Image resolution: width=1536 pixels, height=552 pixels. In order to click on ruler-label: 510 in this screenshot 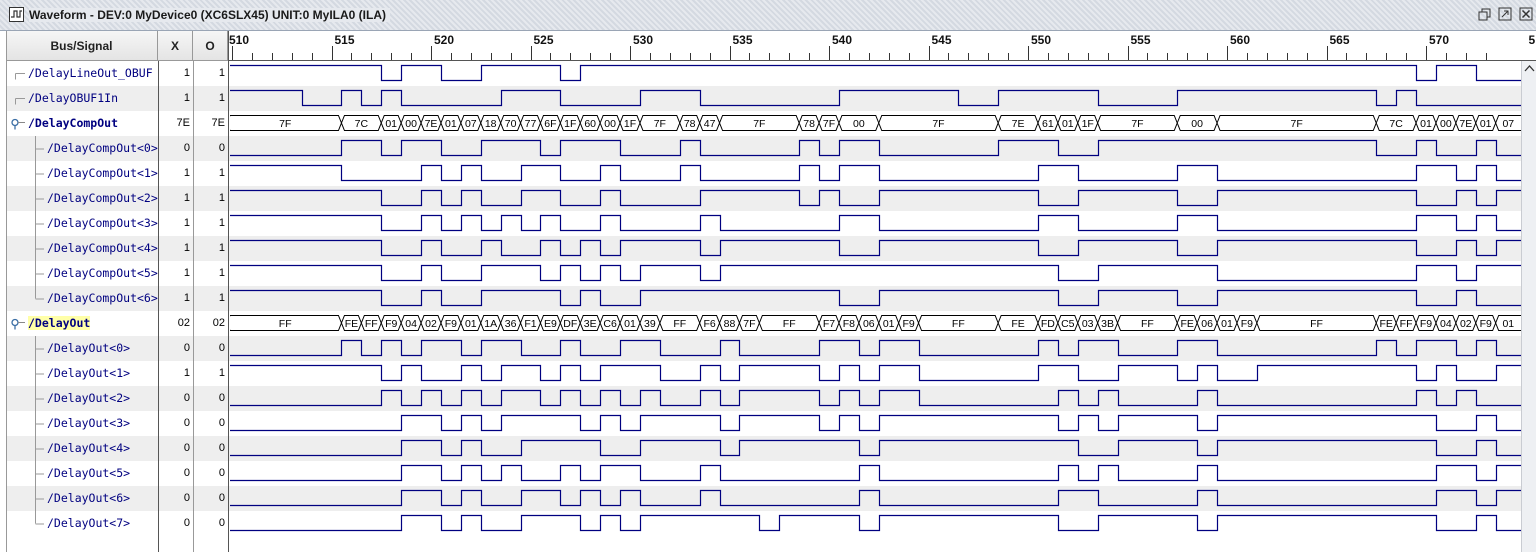, I will do `click(239, 40)`.